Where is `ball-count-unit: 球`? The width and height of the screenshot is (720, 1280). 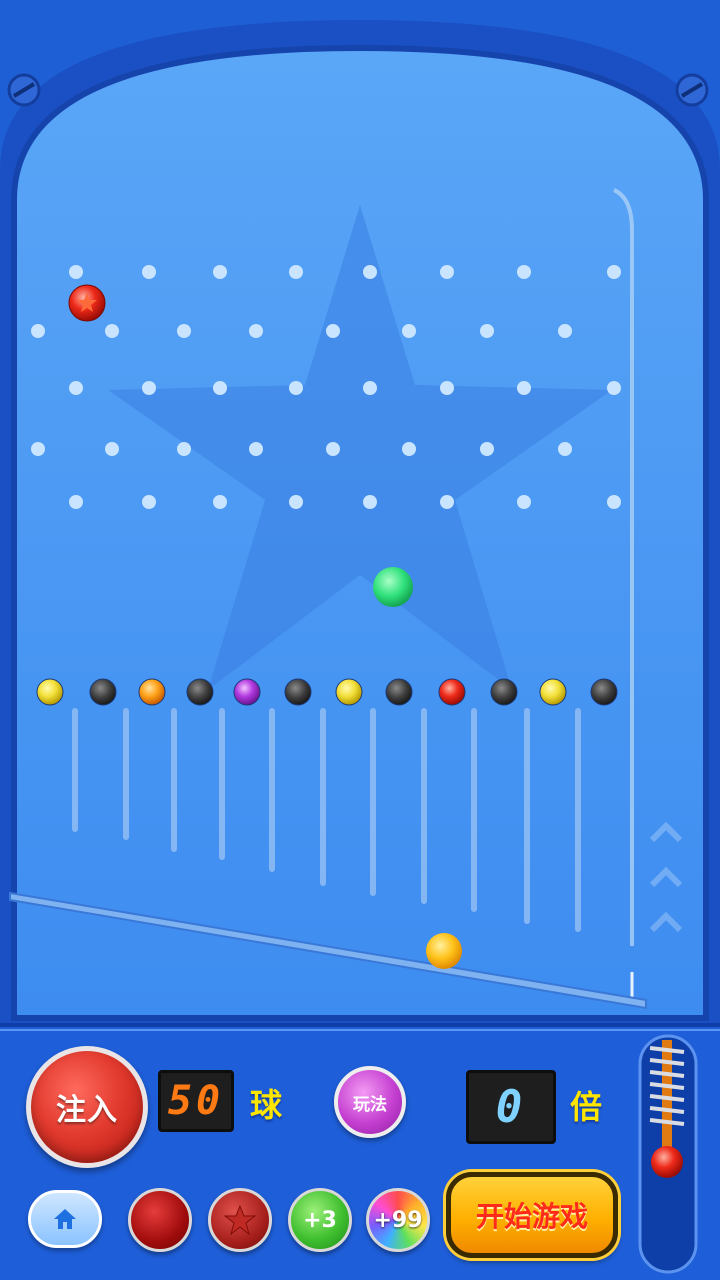 ball-count-unit: 球 is located at coordinates (266, 1105).